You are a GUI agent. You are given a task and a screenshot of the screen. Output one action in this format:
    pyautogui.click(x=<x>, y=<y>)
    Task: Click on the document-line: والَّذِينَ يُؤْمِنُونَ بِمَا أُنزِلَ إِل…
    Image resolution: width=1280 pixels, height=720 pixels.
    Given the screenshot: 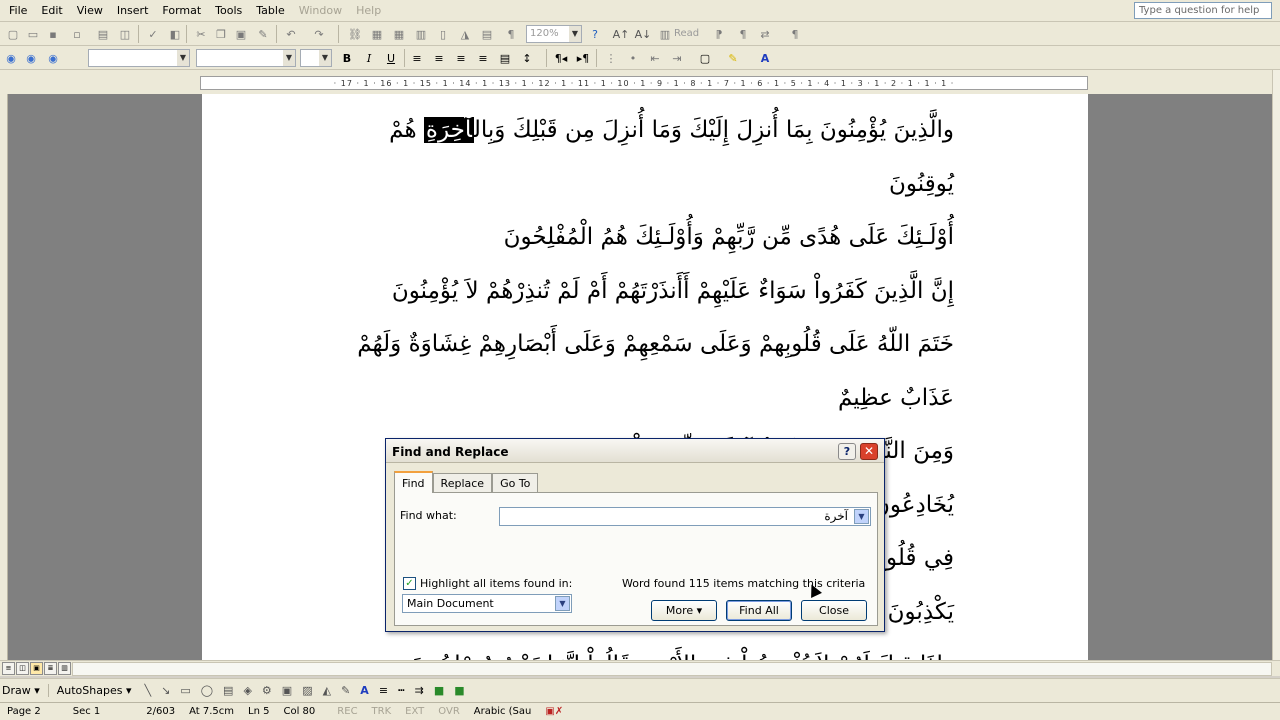 What is the action you would take?
    pyautogui.click(x=653, y=131)
    